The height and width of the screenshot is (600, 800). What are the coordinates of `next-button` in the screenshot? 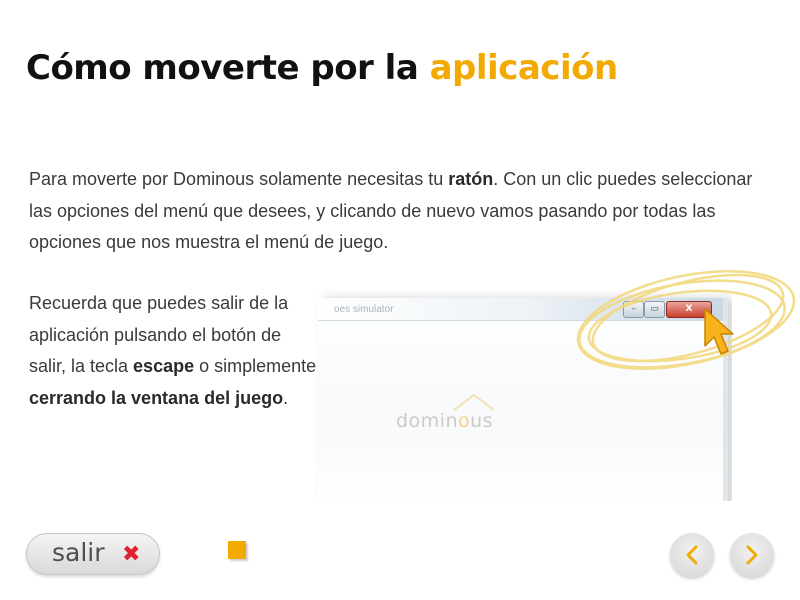 It's located at (752, 555).